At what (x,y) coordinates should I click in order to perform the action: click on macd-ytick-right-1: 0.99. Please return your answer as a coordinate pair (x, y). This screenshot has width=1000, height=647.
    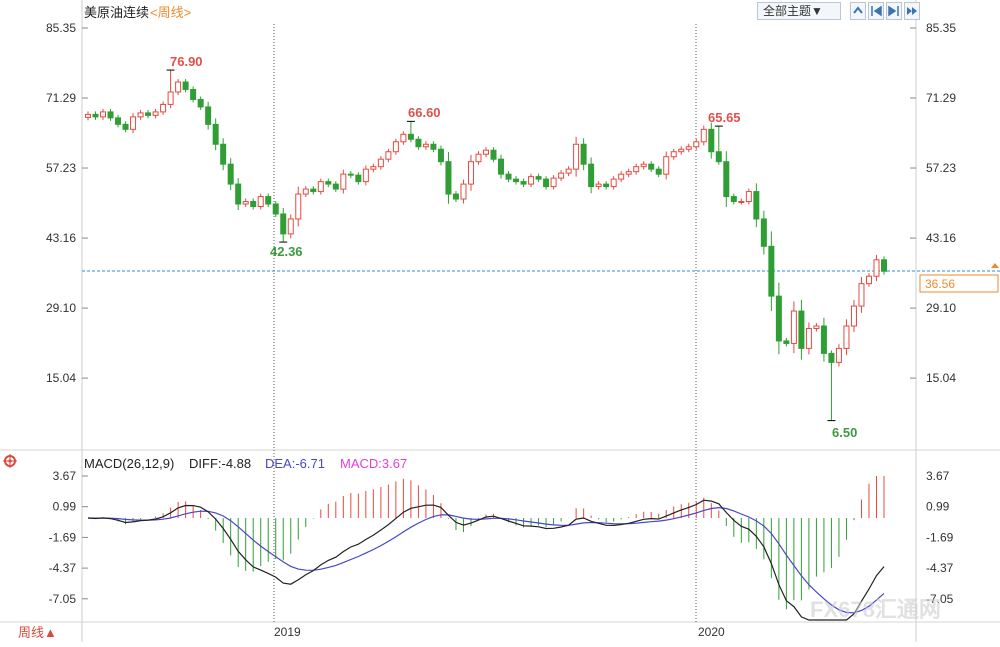
    Looking at the image, I should click on (938, 507).